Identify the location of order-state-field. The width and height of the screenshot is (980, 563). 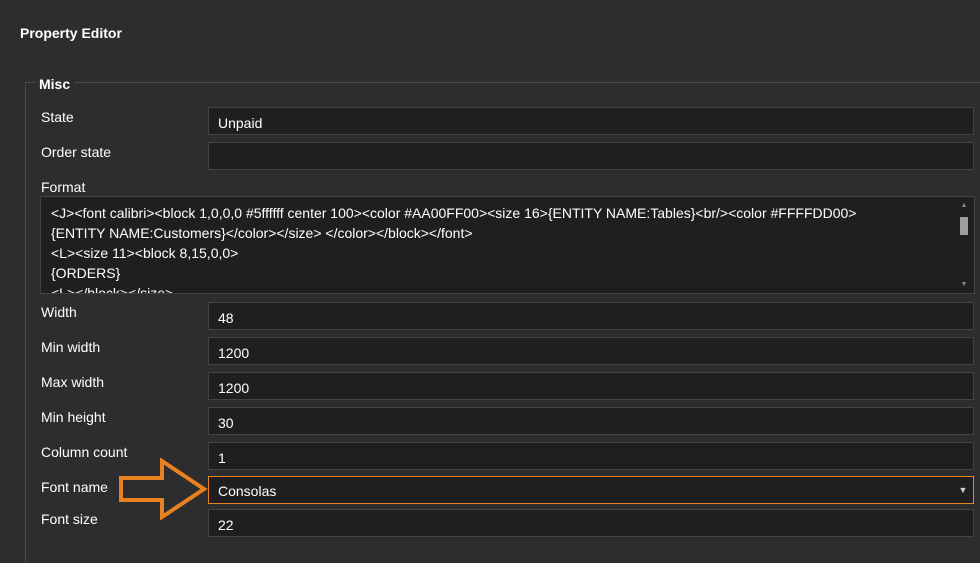
(591, 156).